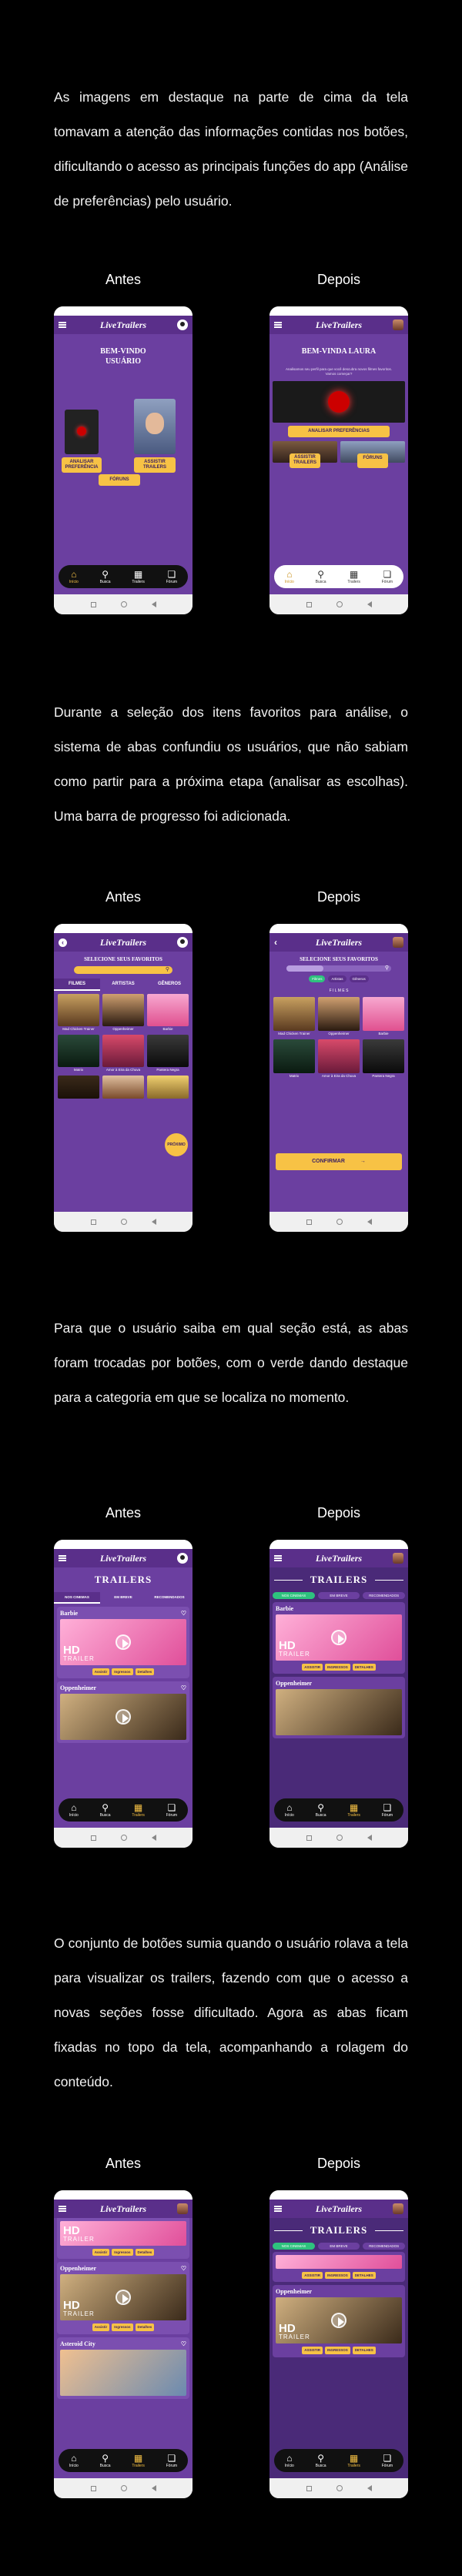 The image size is (462, 2576). Describe the element at coordinates (82, 465) in the screenshot. I see `analyze-preference-button: ANALISAR PREFERÊNCIA` at that location.